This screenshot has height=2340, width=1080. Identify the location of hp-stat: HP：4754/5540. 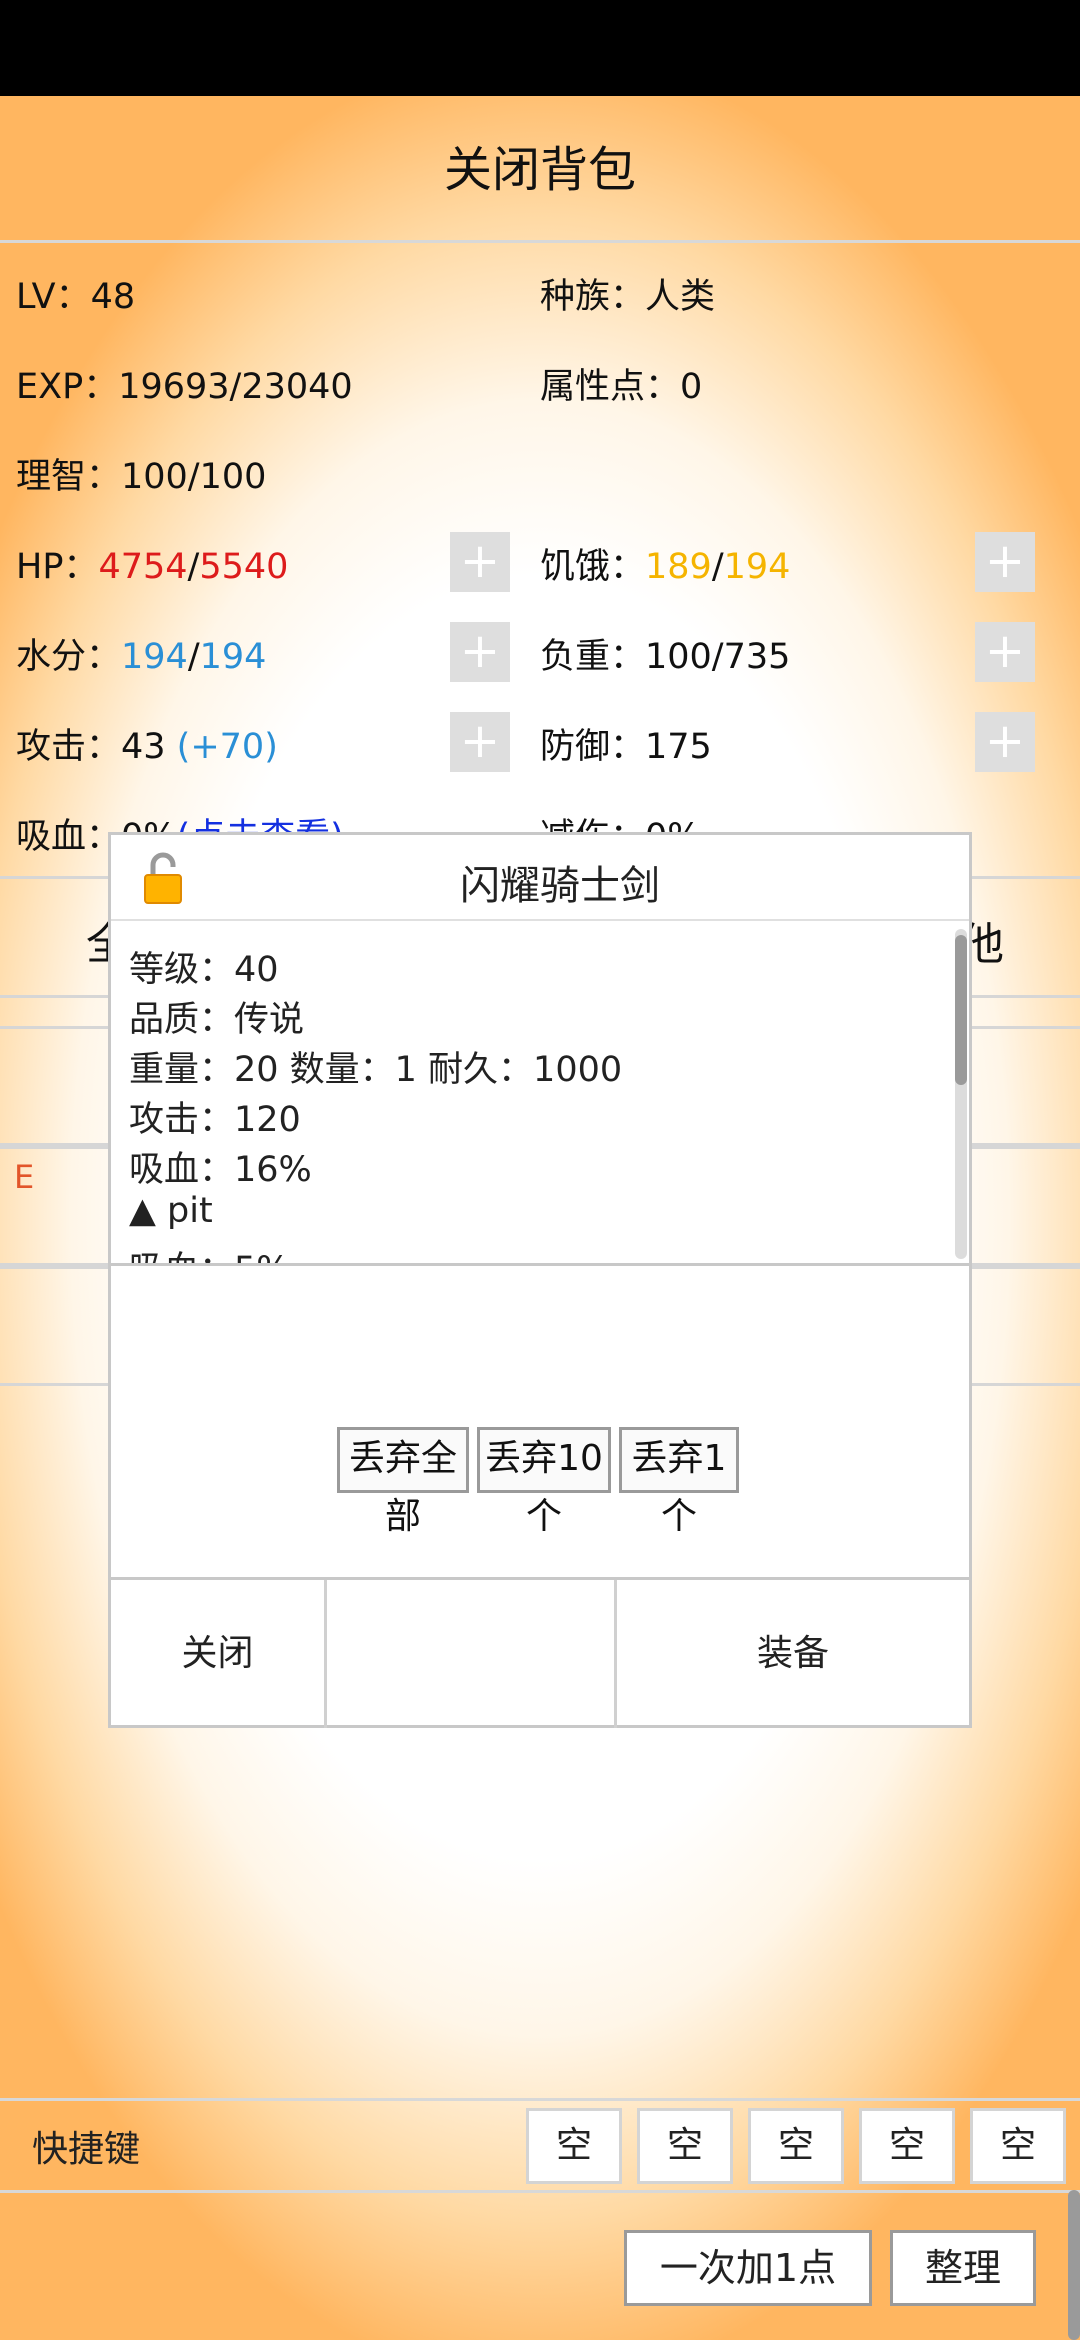
(152, 567).